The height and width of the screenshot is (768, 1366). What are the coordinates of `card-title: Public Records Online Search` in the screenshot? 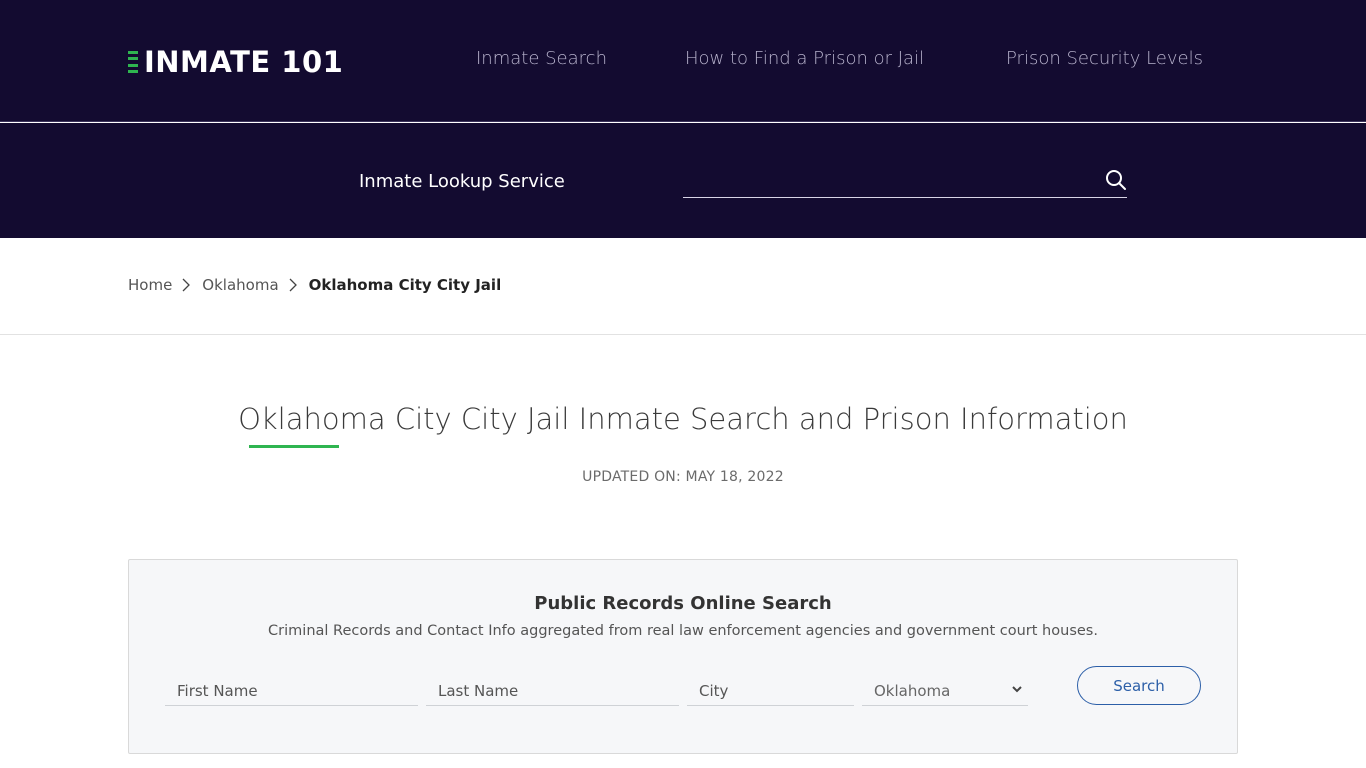 It's located at (683, 603).